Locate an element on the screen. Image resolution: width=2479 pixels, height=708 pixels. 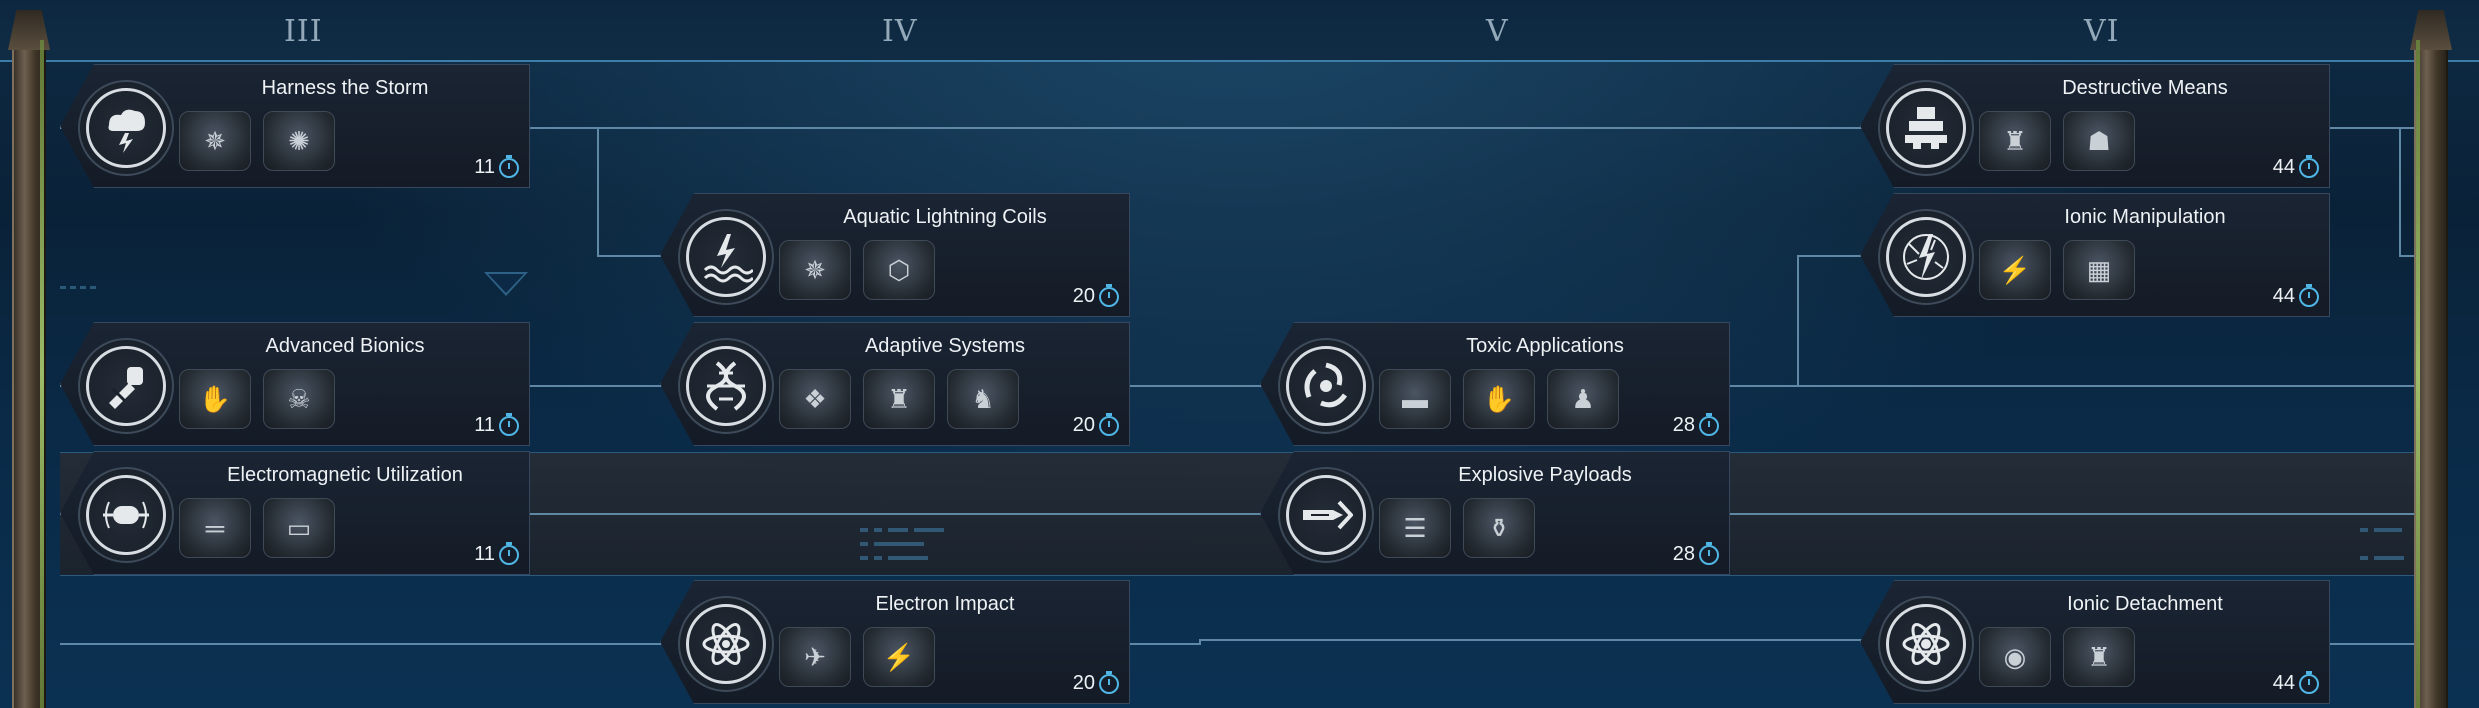
missile-icon is located at coordinates (1326, 515).